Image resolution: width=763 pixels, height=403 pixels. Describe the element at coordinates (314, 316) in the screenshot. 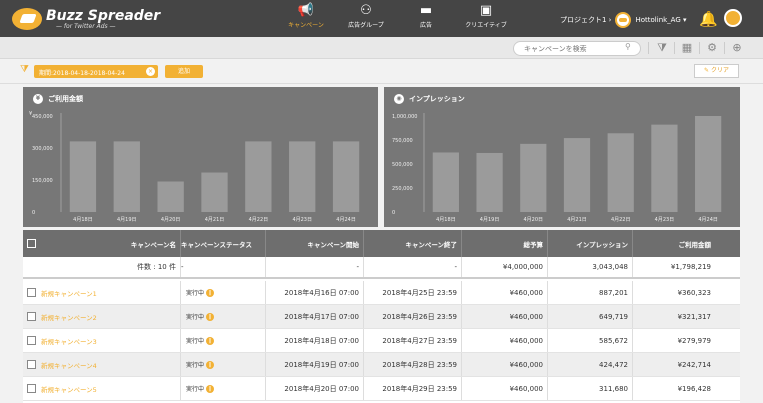

I see `table-cell: 2018年4月17日 07:00` at that location.